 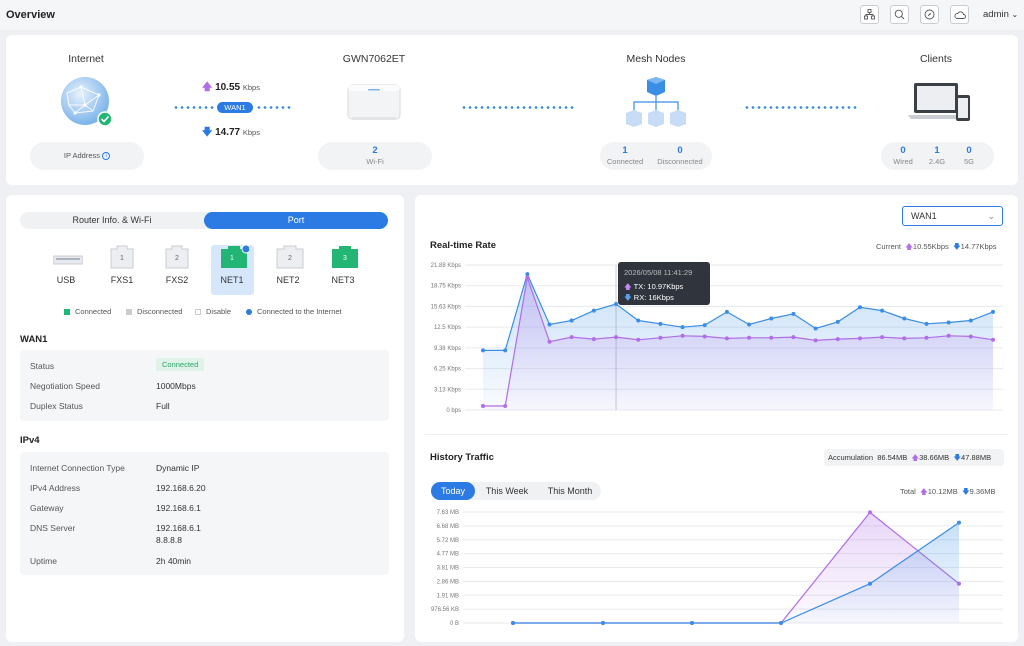 What do you see at coordinates (937, 156) in the screenshot?
I see `clients-pill: 0 Wired 1 2.4G 0 5G` at bounding box center [937, 156].